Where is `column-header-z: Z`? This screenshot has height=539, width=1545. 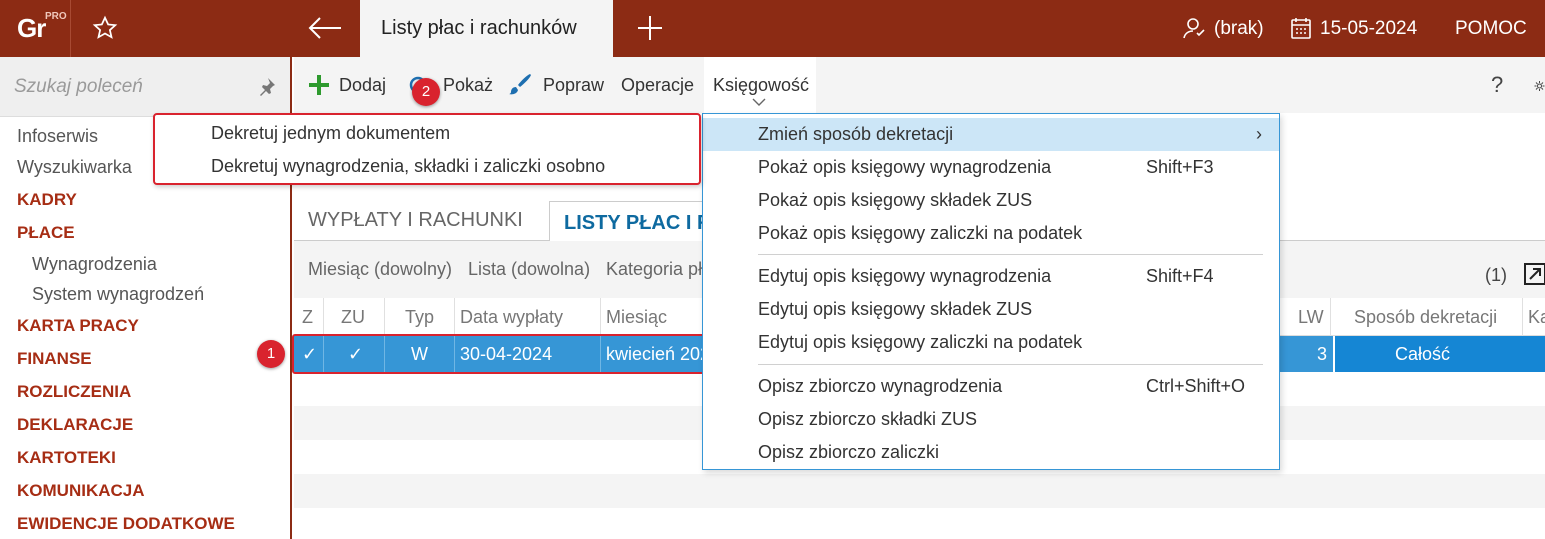
column-header-z: Z is located at coordinates (307, 317).